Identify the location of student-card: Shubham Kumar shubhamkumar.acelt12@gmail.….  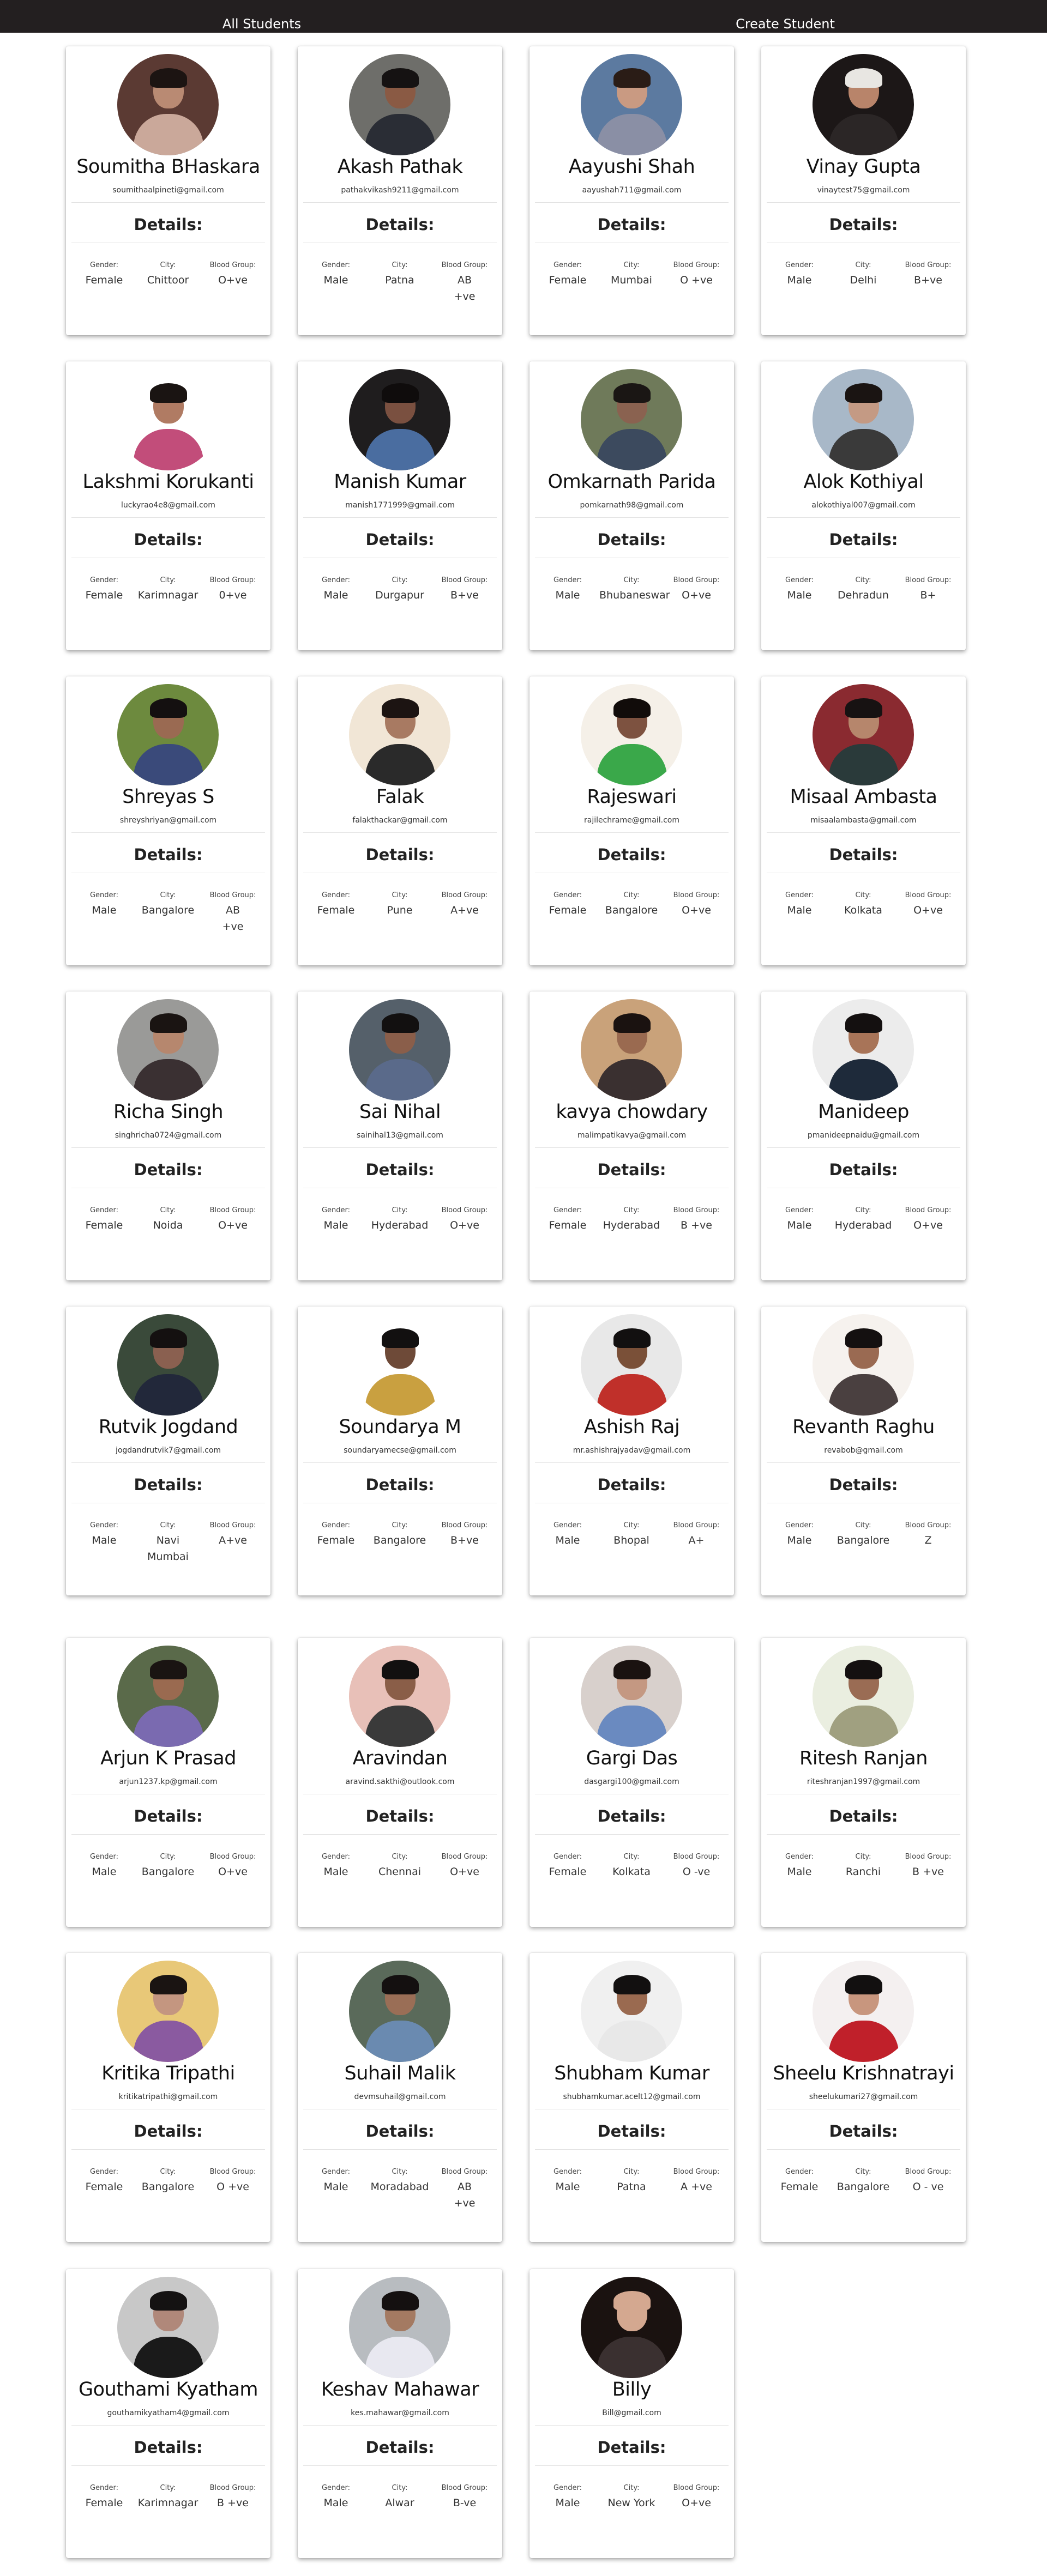
(632, 2097).